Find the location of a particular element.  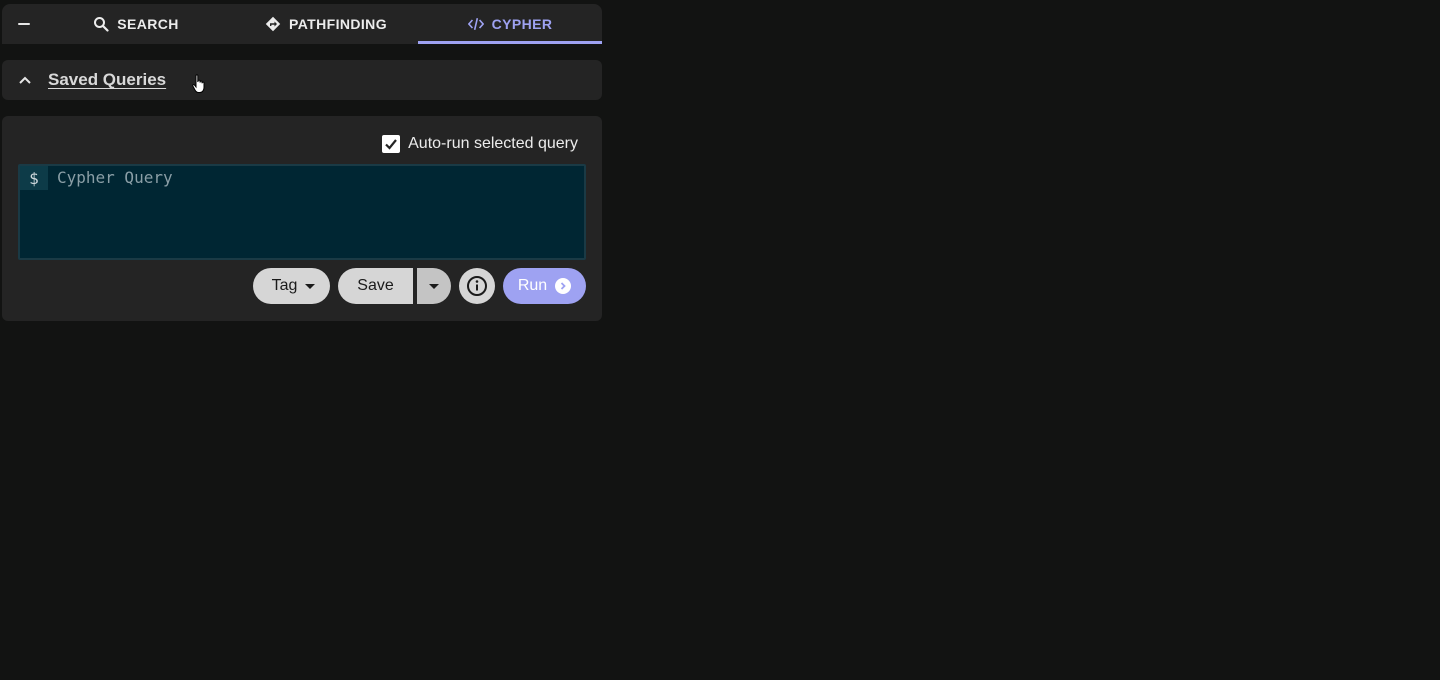

save-options-button is located at coordinates (434, 286).